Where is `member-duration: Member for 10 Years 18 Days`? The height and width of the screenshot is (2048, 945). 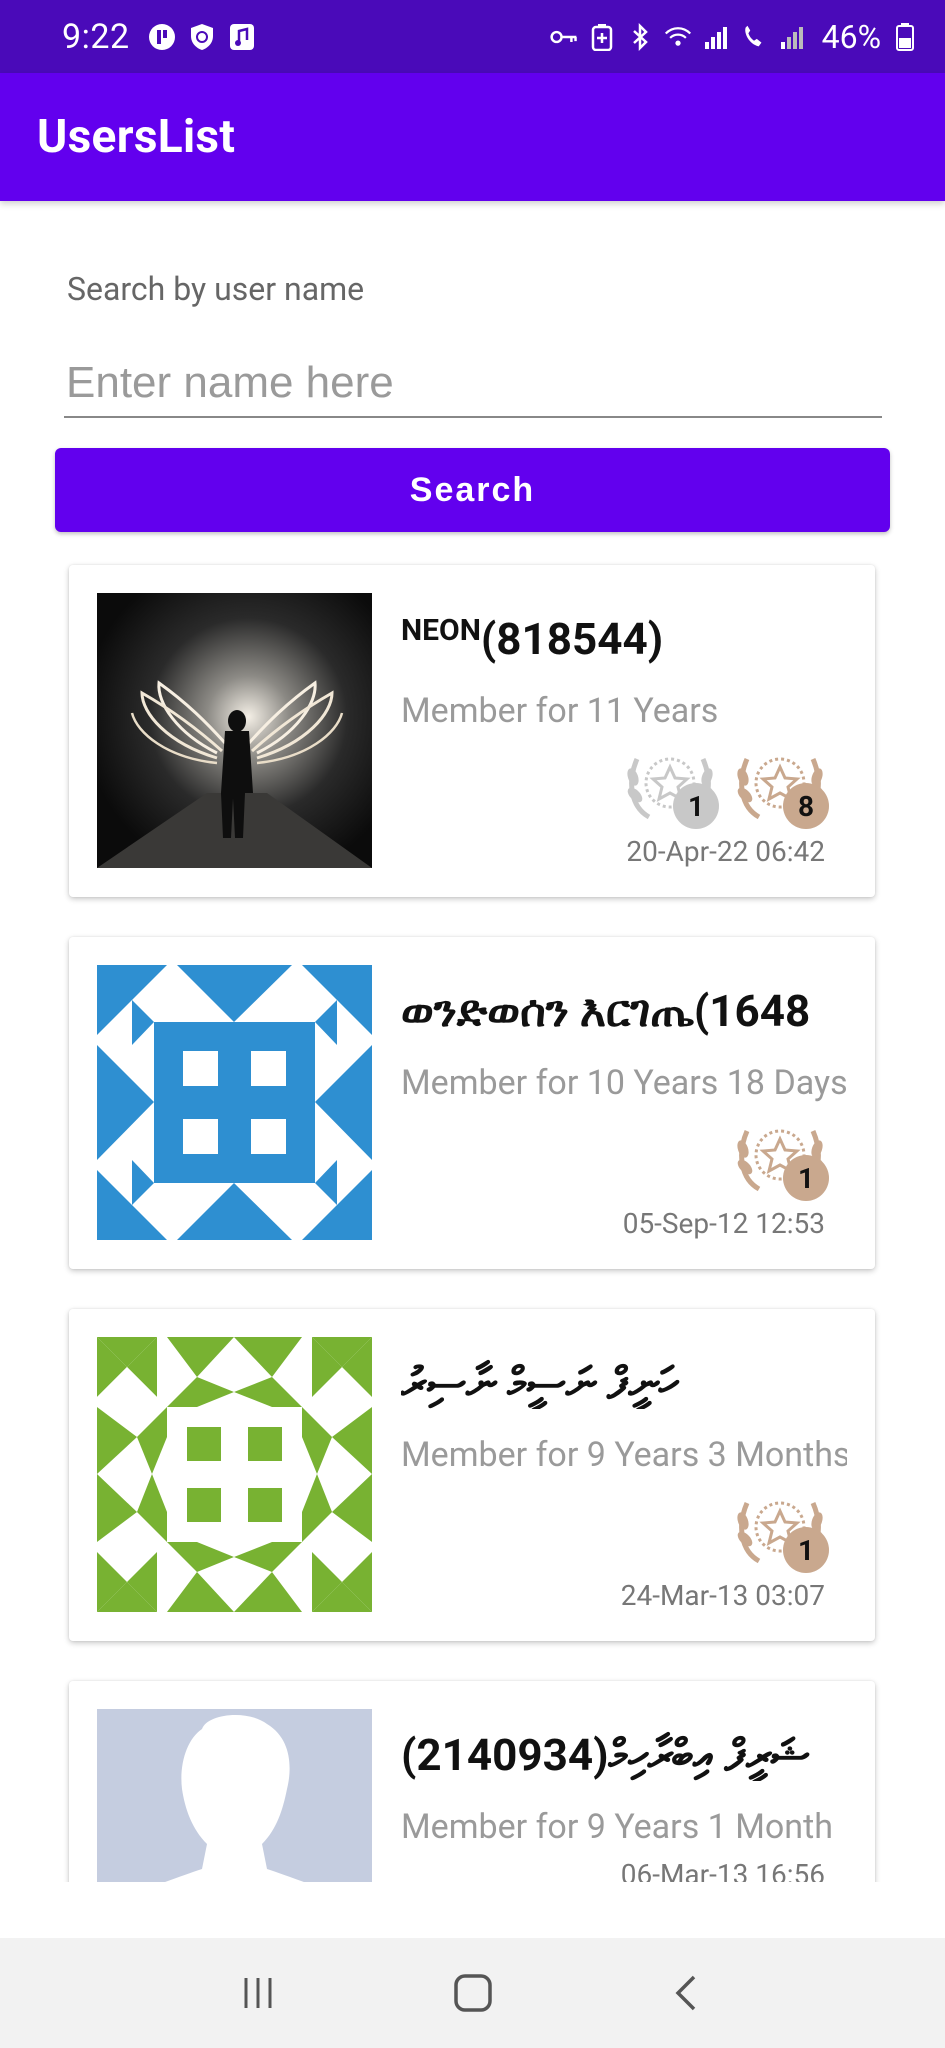
member-duration: Member for 10 Years 18 Days is located at coordinates (624, 1083).